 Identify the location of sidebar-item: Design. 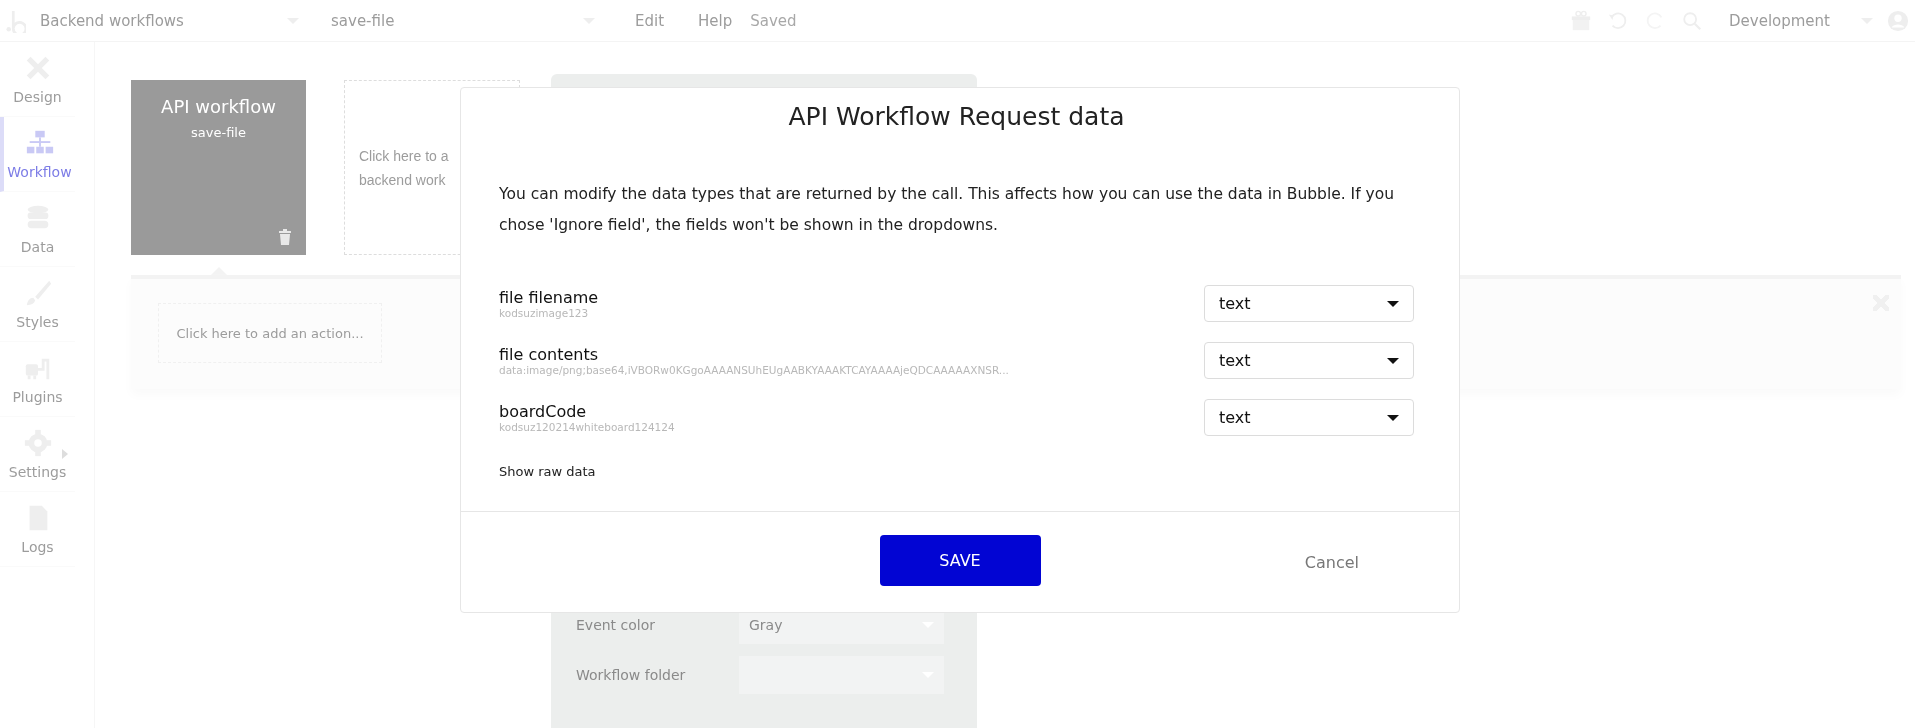
(37, 79).